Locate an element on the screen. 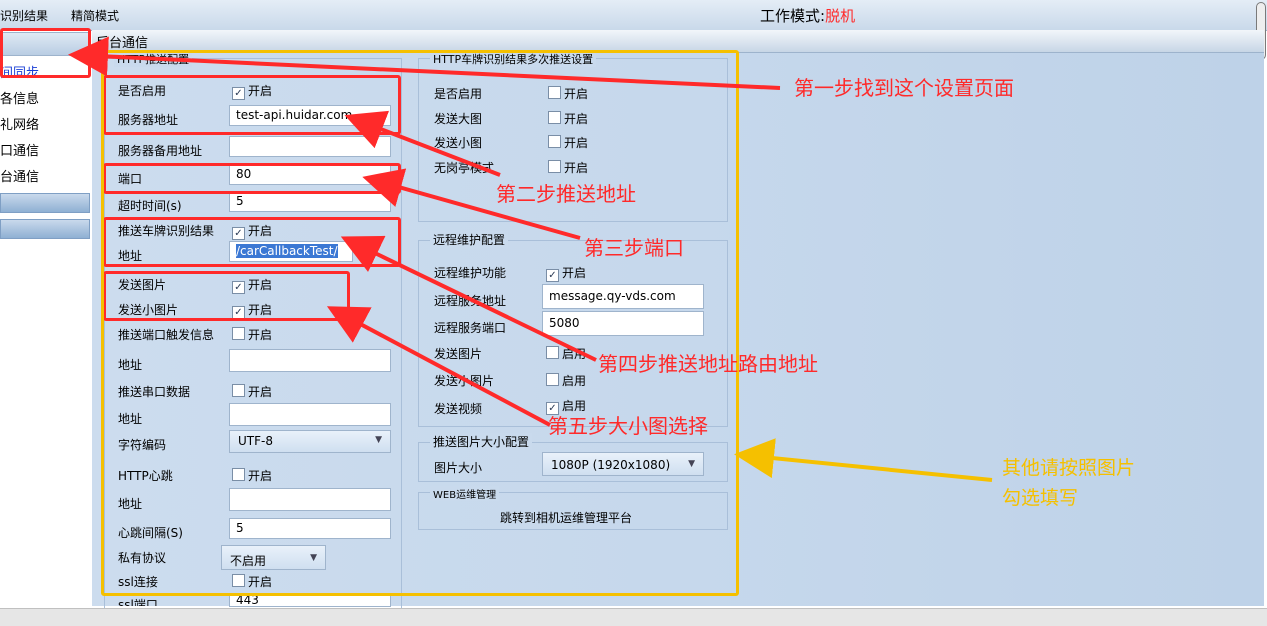 The height and width of the screenshot is (626, 1267). menu-recognition-result: 识别结果 is located at coordinates (24, 15).